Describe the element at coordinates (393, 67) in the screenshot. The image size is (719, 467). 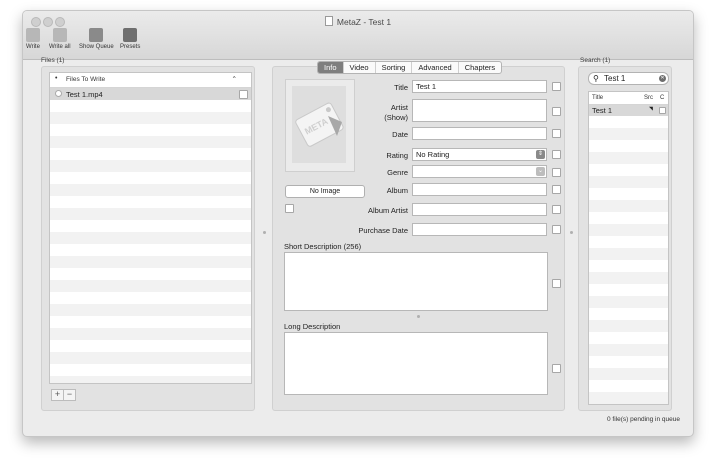
I see `tab-sorting: Sorting` at that location.